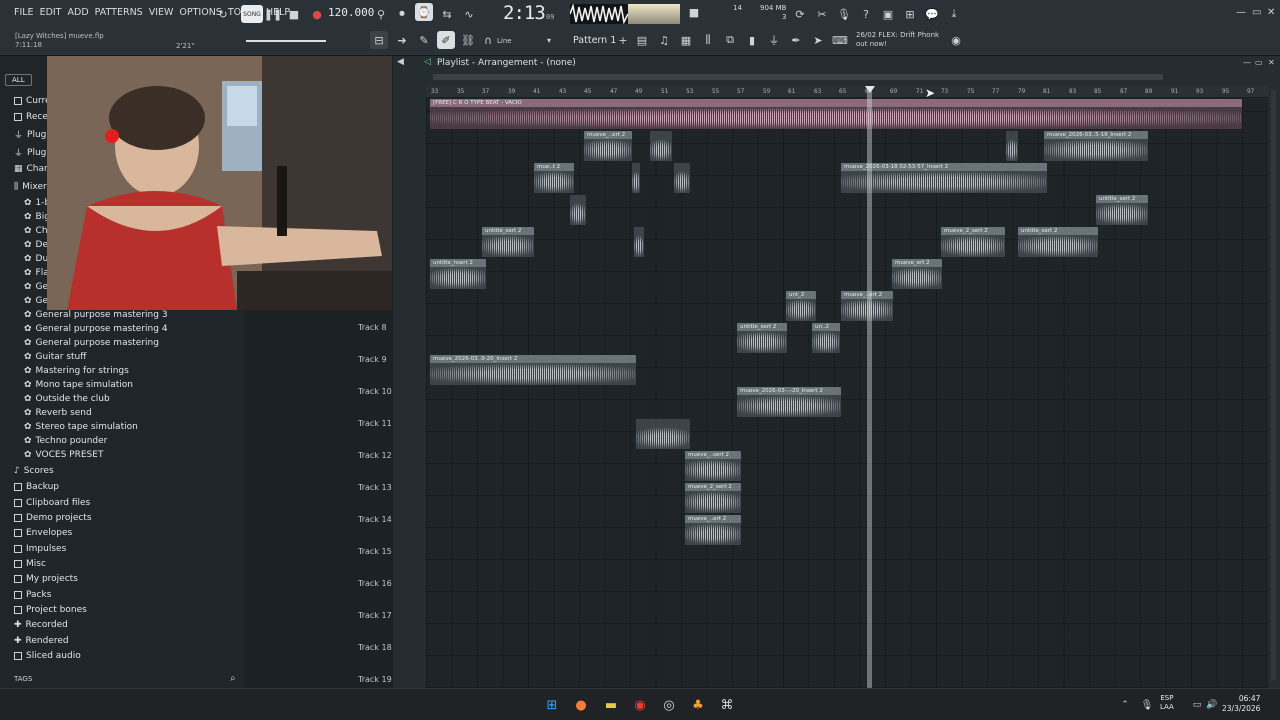 This screenshot has width=1280, height=720. What do you see at coordinates (96, 315) in the screenshot?
I see `mixer-preset-item: ✿ General purpose mastering 3` at bounding box center [96, 315].